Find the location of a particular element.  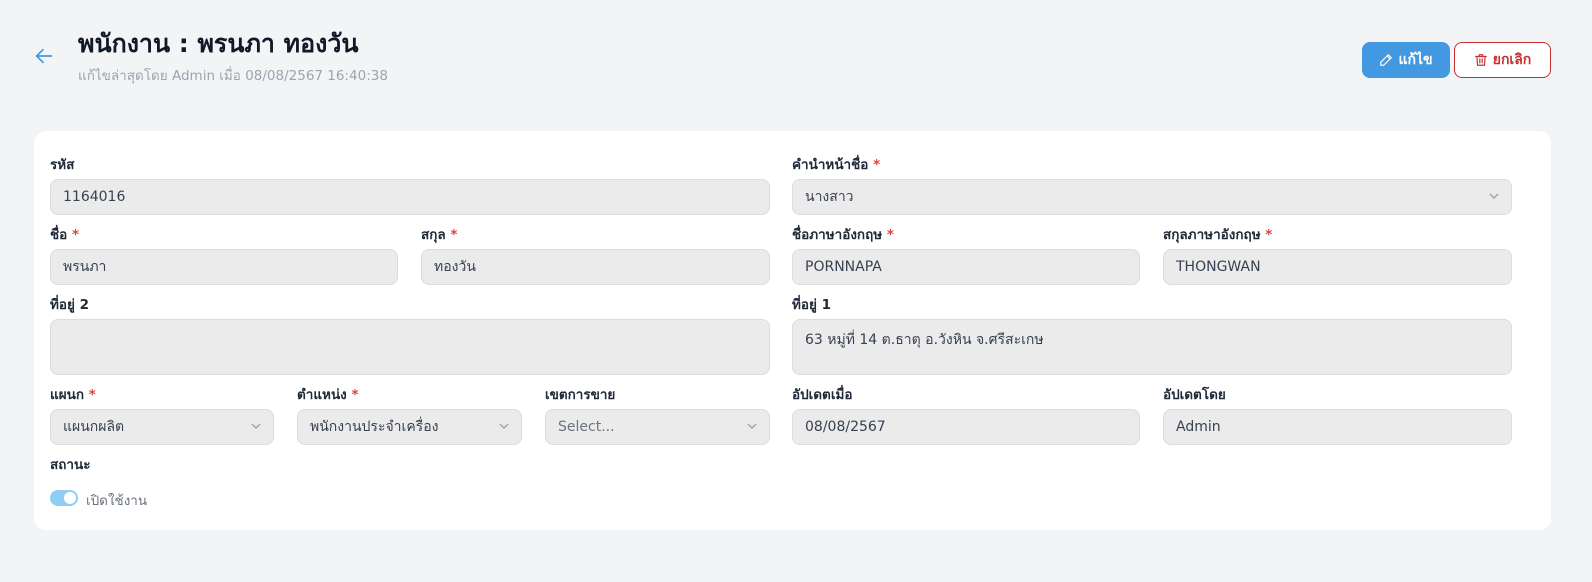

status-label: สถานะ is located at coordinates (70, 465).